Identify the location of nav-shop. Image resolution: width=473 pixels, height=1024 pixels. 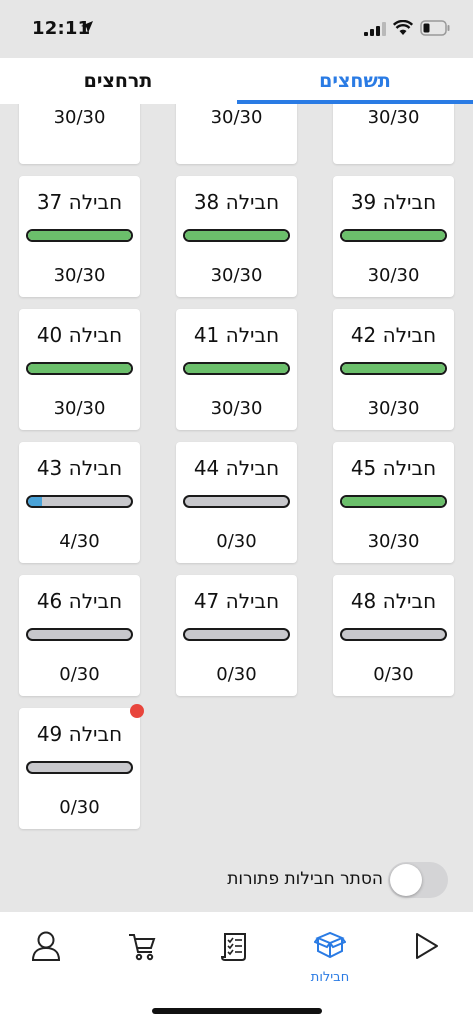
(142, 960).